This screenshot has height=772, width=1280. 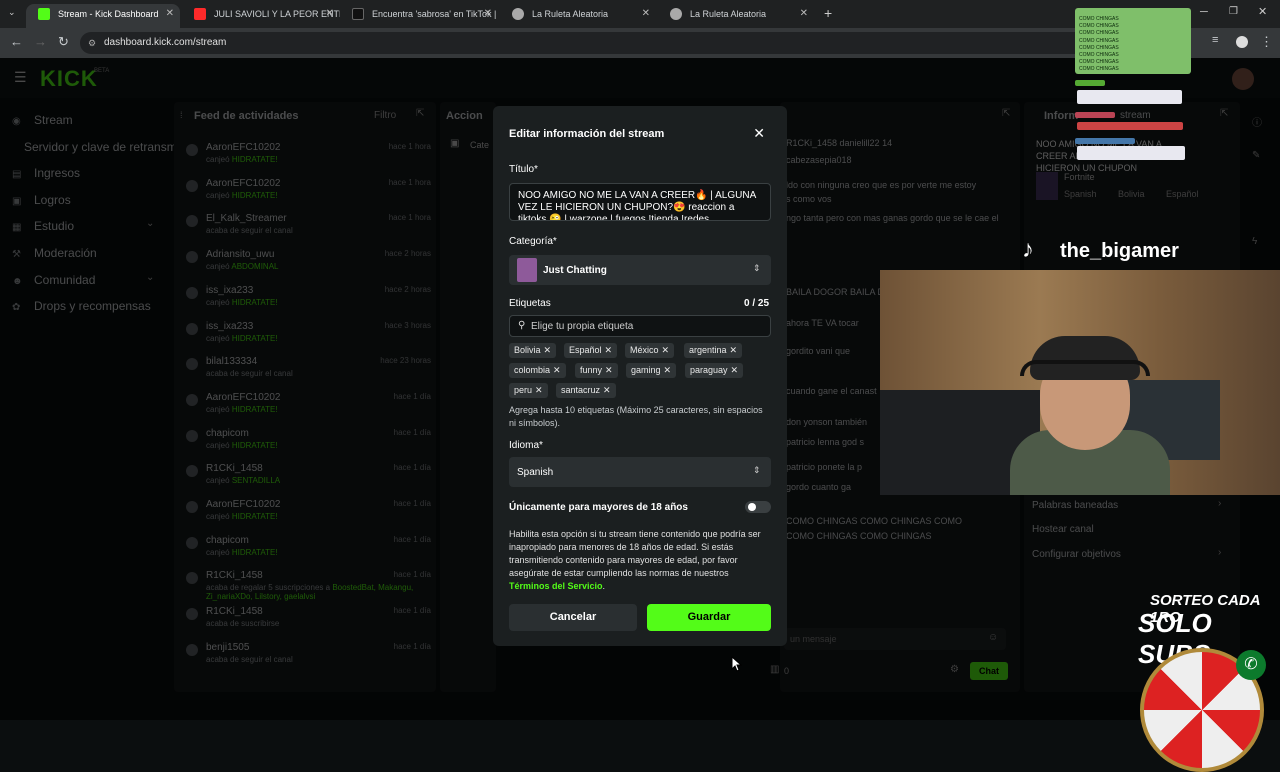 I want to click on tag-text: funny, so click(x=591, y=370).